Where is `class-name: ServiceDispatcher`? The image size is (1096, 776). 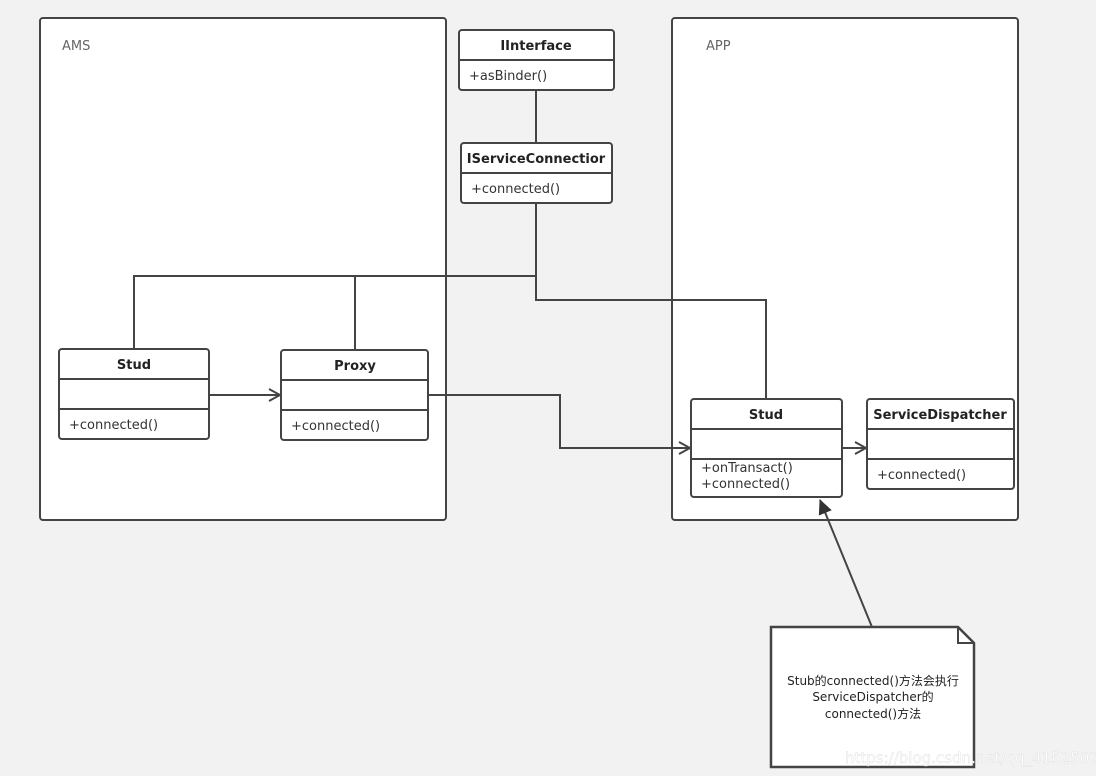 class-name: ServiceDispatcher is located at coordinates (940, 415).